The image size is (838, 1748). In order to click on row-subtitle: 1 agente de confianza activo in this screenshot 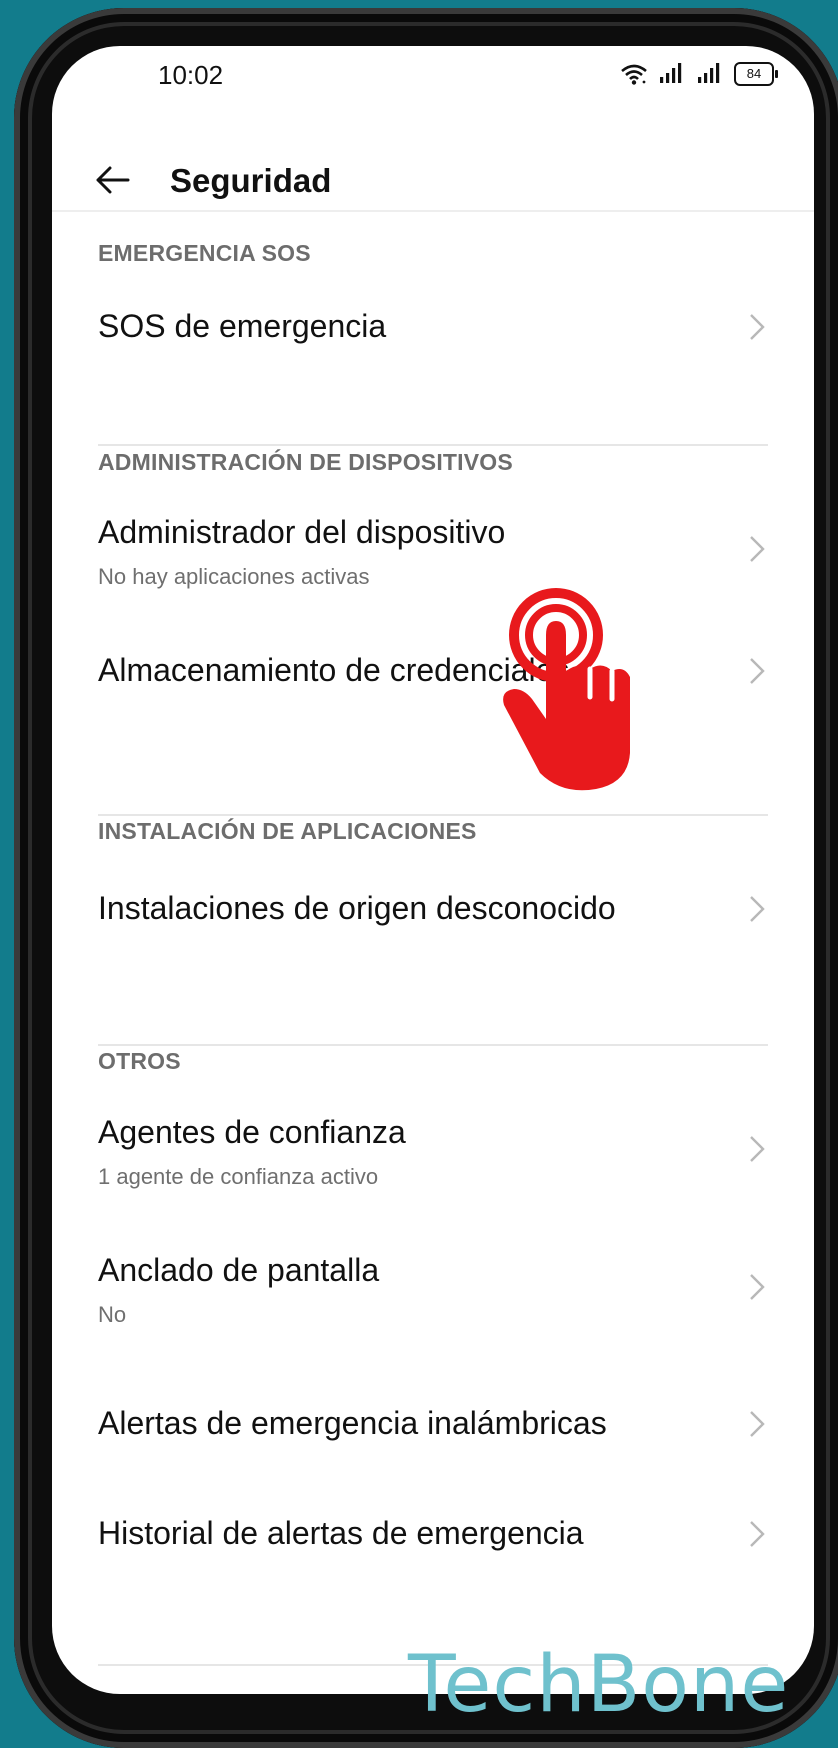, I will do `click(238, 1176)`.